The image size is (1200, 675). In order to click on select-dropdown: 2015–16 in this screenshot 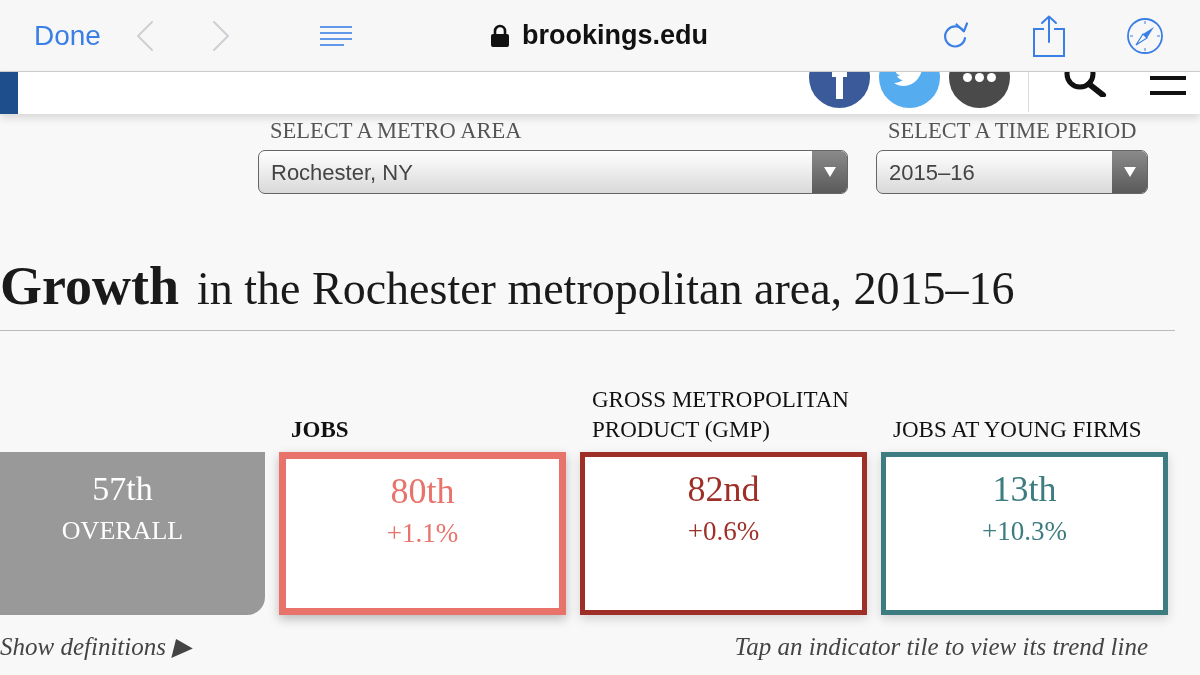, I will do `click(1012, 172)`.